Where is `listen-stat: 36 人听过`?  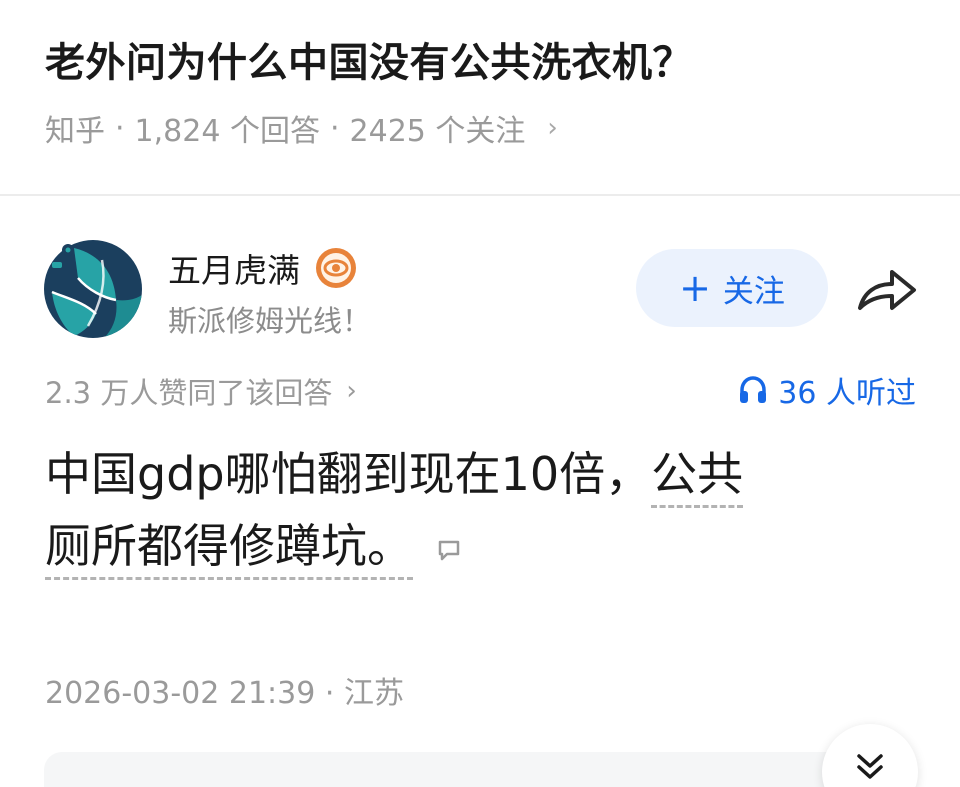
listen-stat: 36 人听过 is located at coordinates (827, 390).